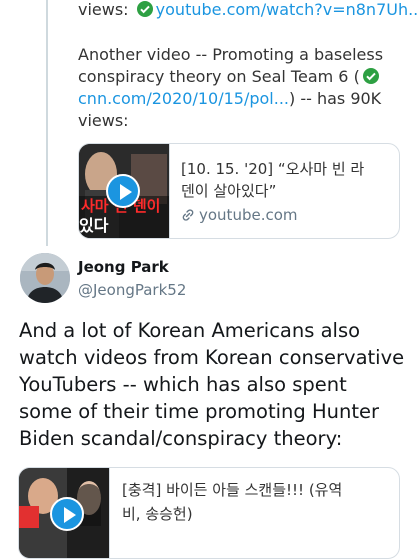 The image size is (417, 559). I want to click on author-handle: @JeongPark52, so click(132, 290).